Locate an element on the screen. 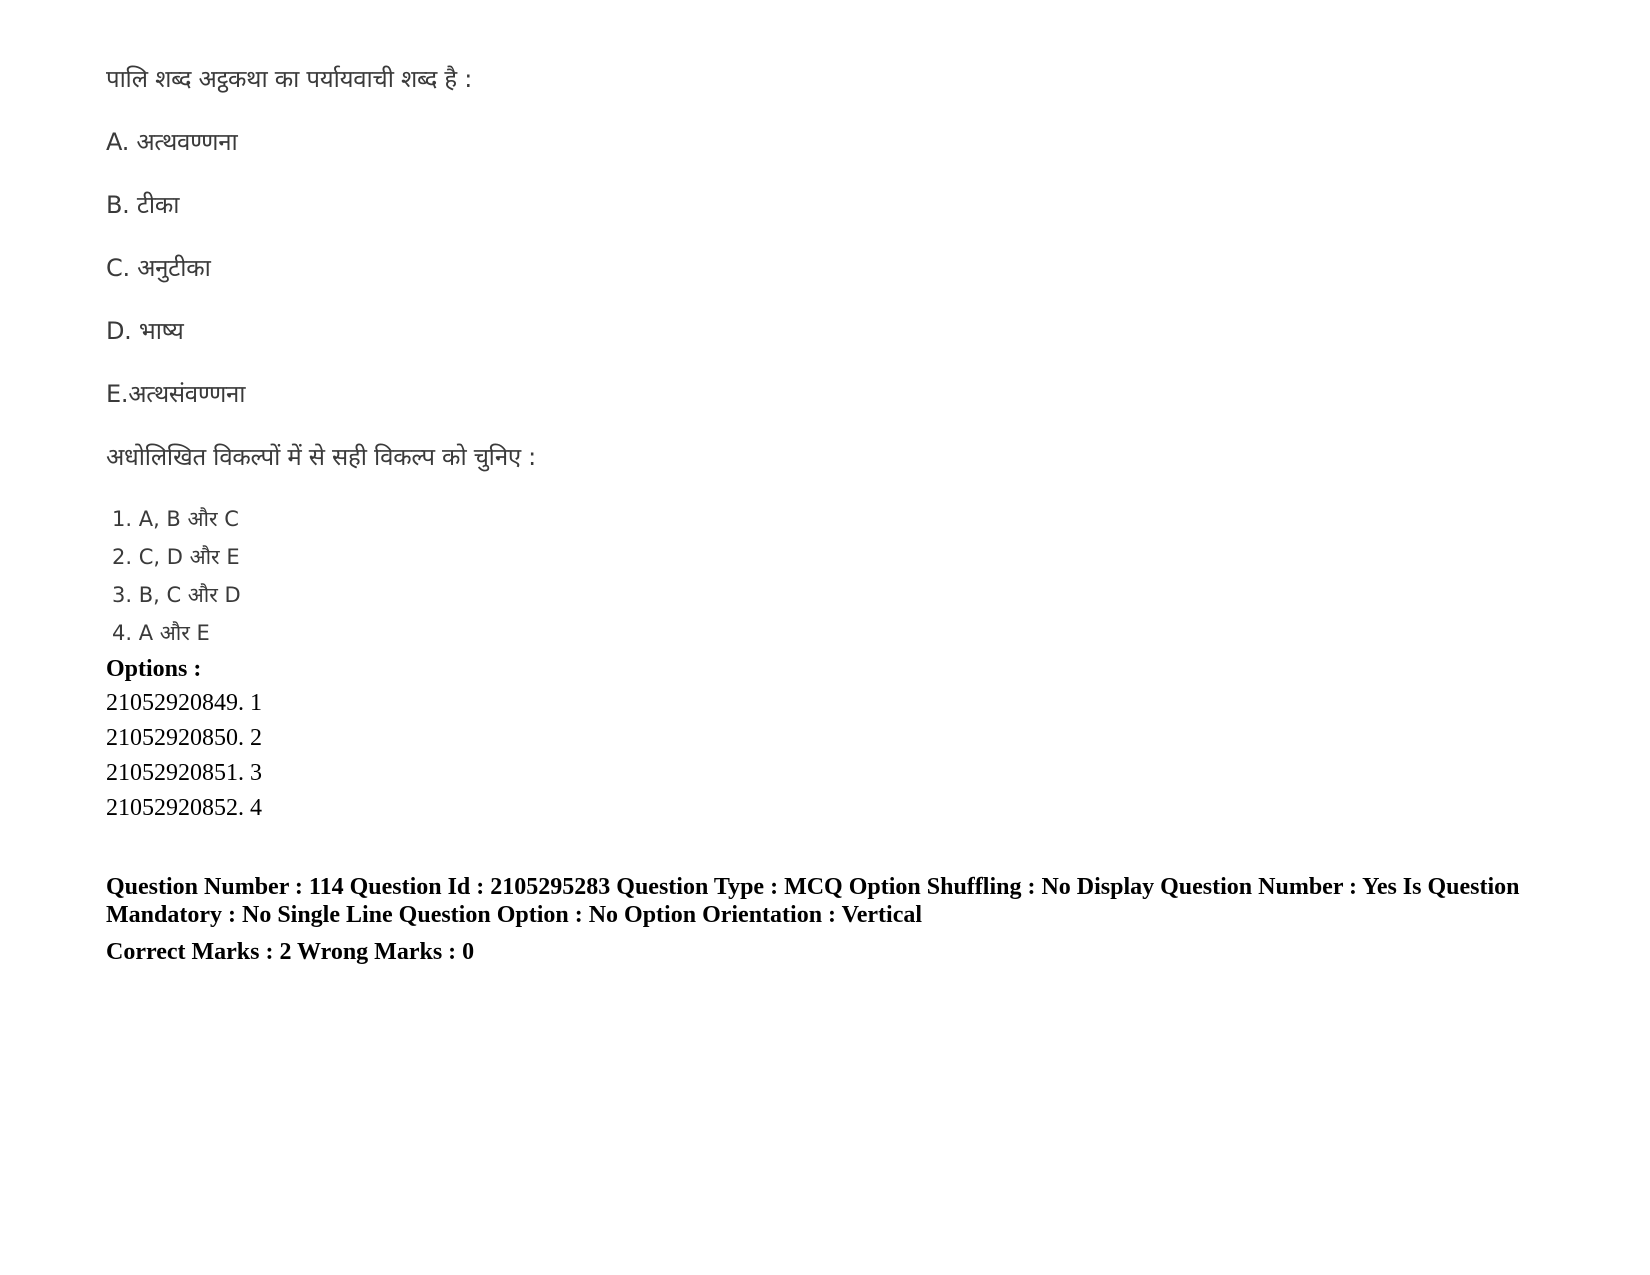  options-heading: Options : is located at coordinates (154, 669).